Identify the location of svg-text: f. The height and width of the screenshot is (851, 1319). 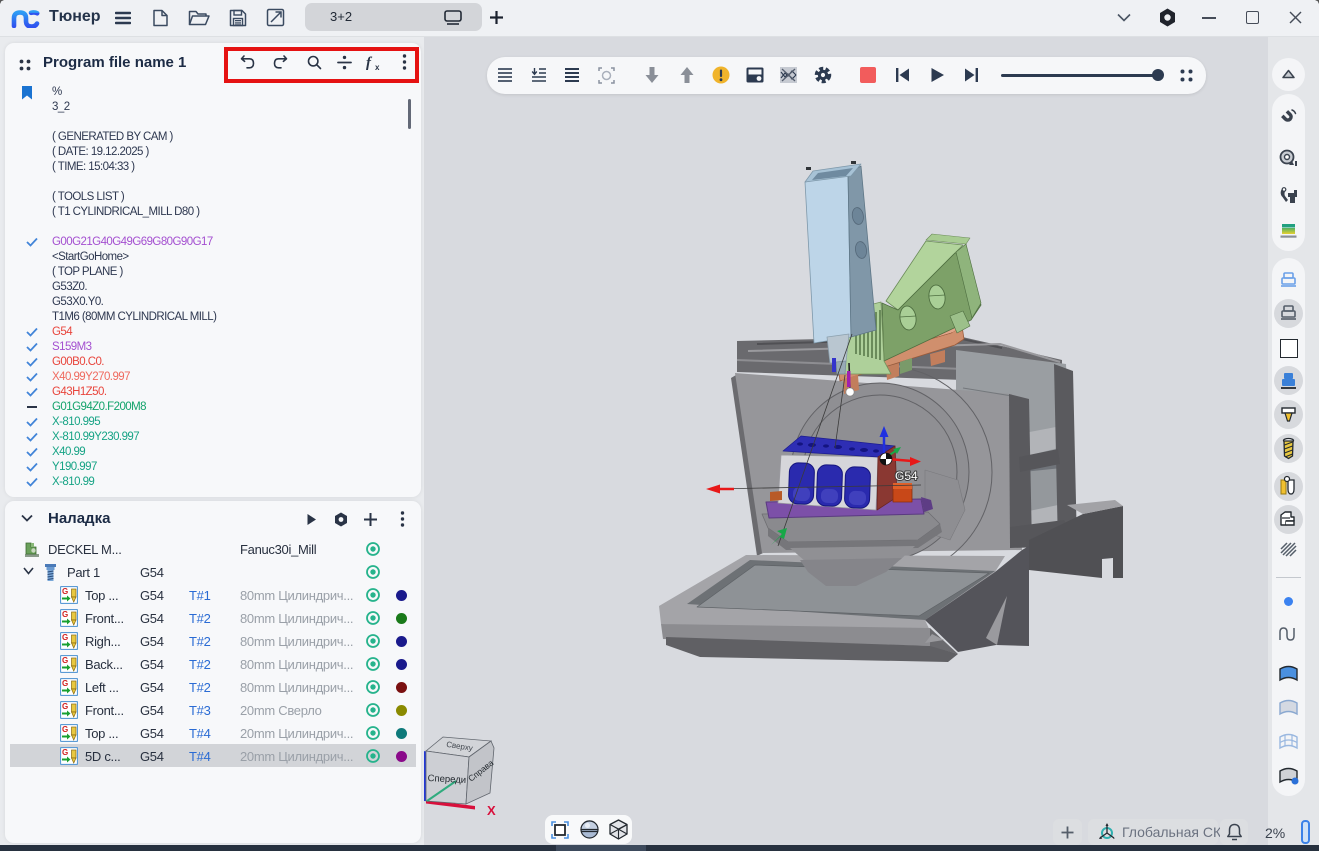
(369, 63).